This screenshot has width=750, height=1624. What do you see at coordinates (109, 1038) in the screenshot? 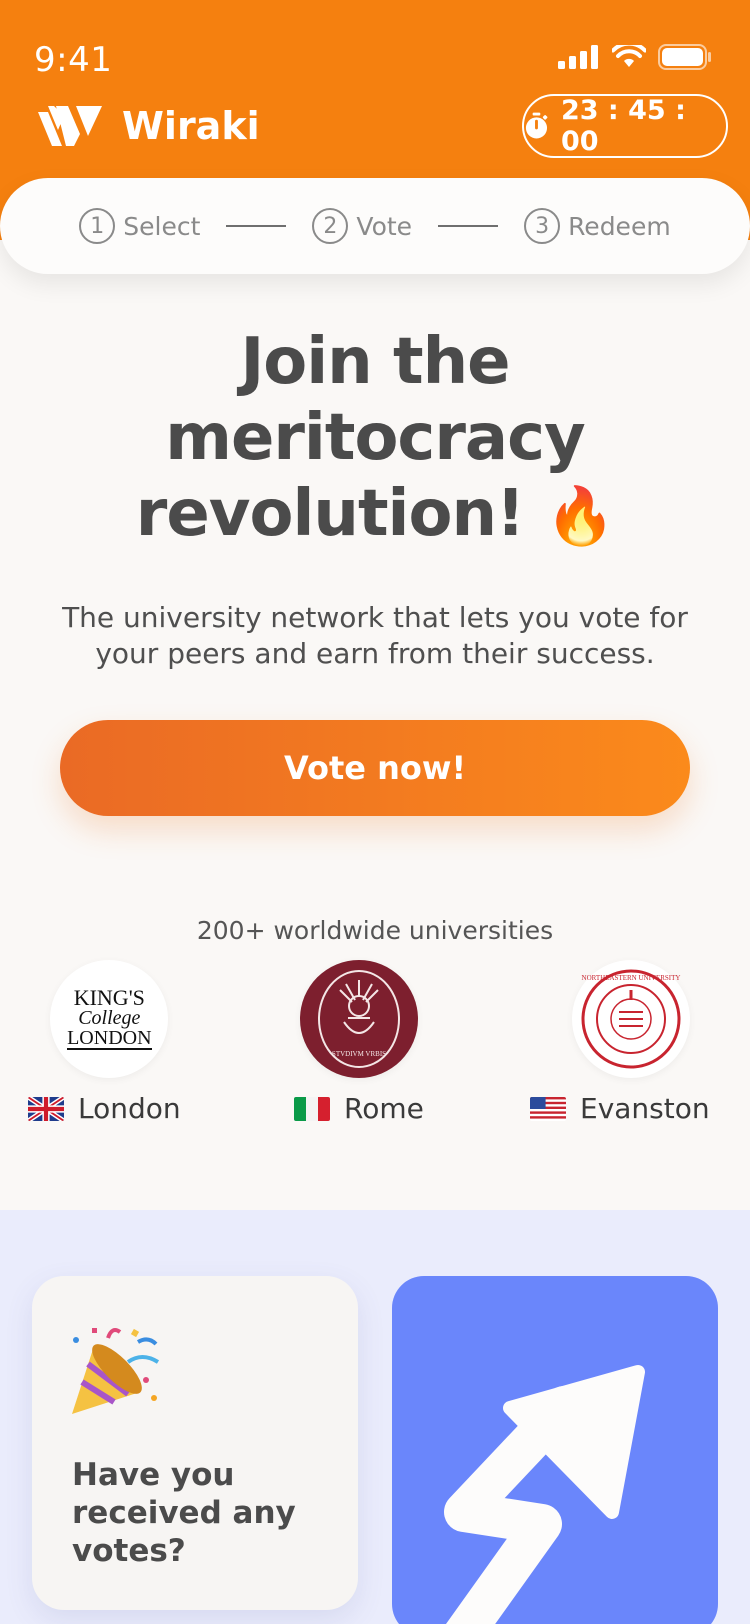
I see `logo-text: LONDON` at bounding box center [109, 1038].